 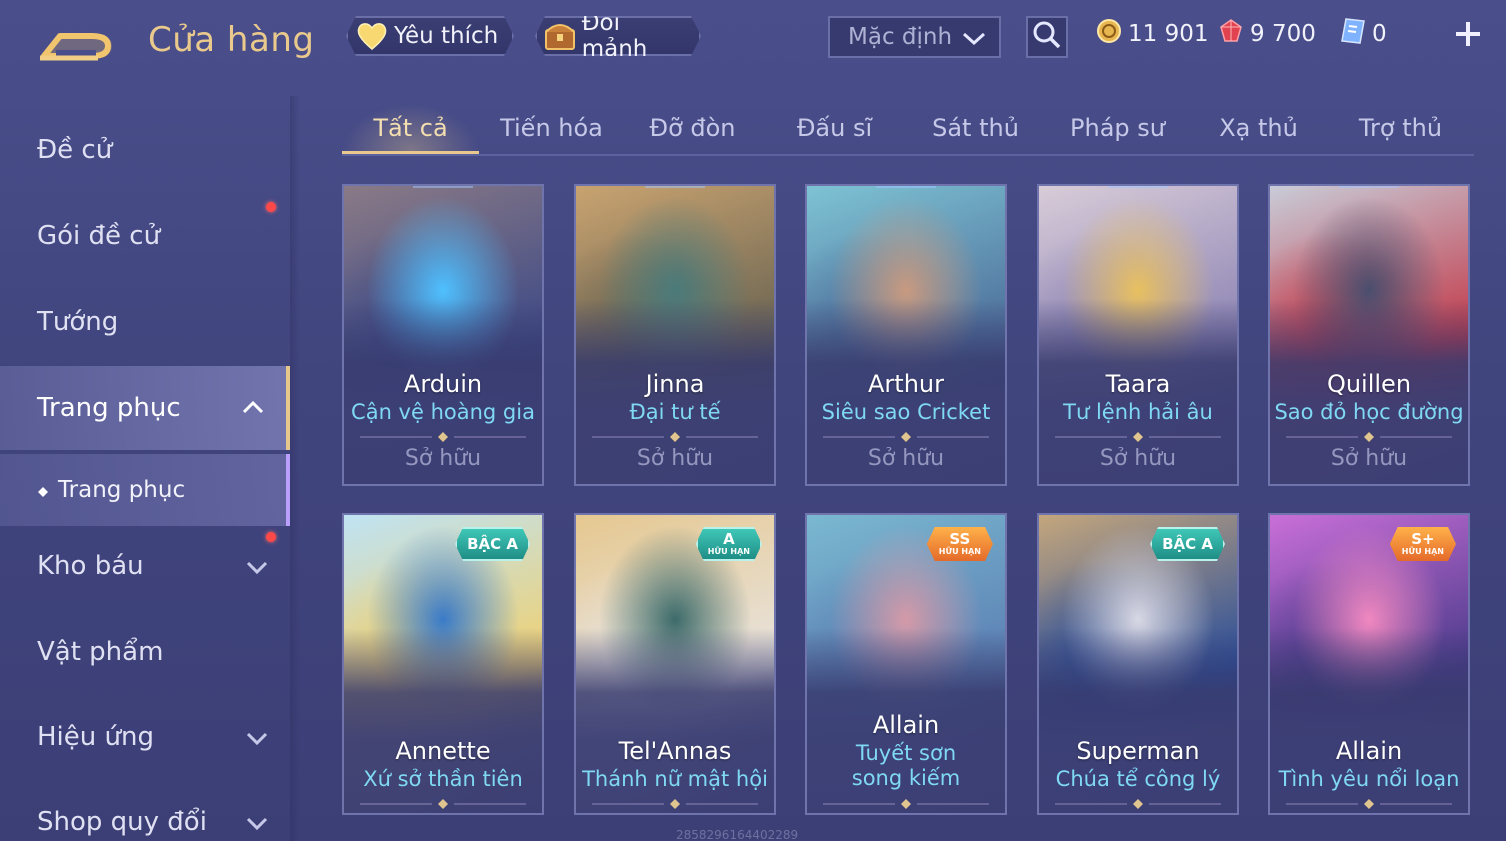 What do you see at coordinates (675, 412) in the screenshot?
I see `skin-name: Đại tư tế` at bounding box center [675, 412].